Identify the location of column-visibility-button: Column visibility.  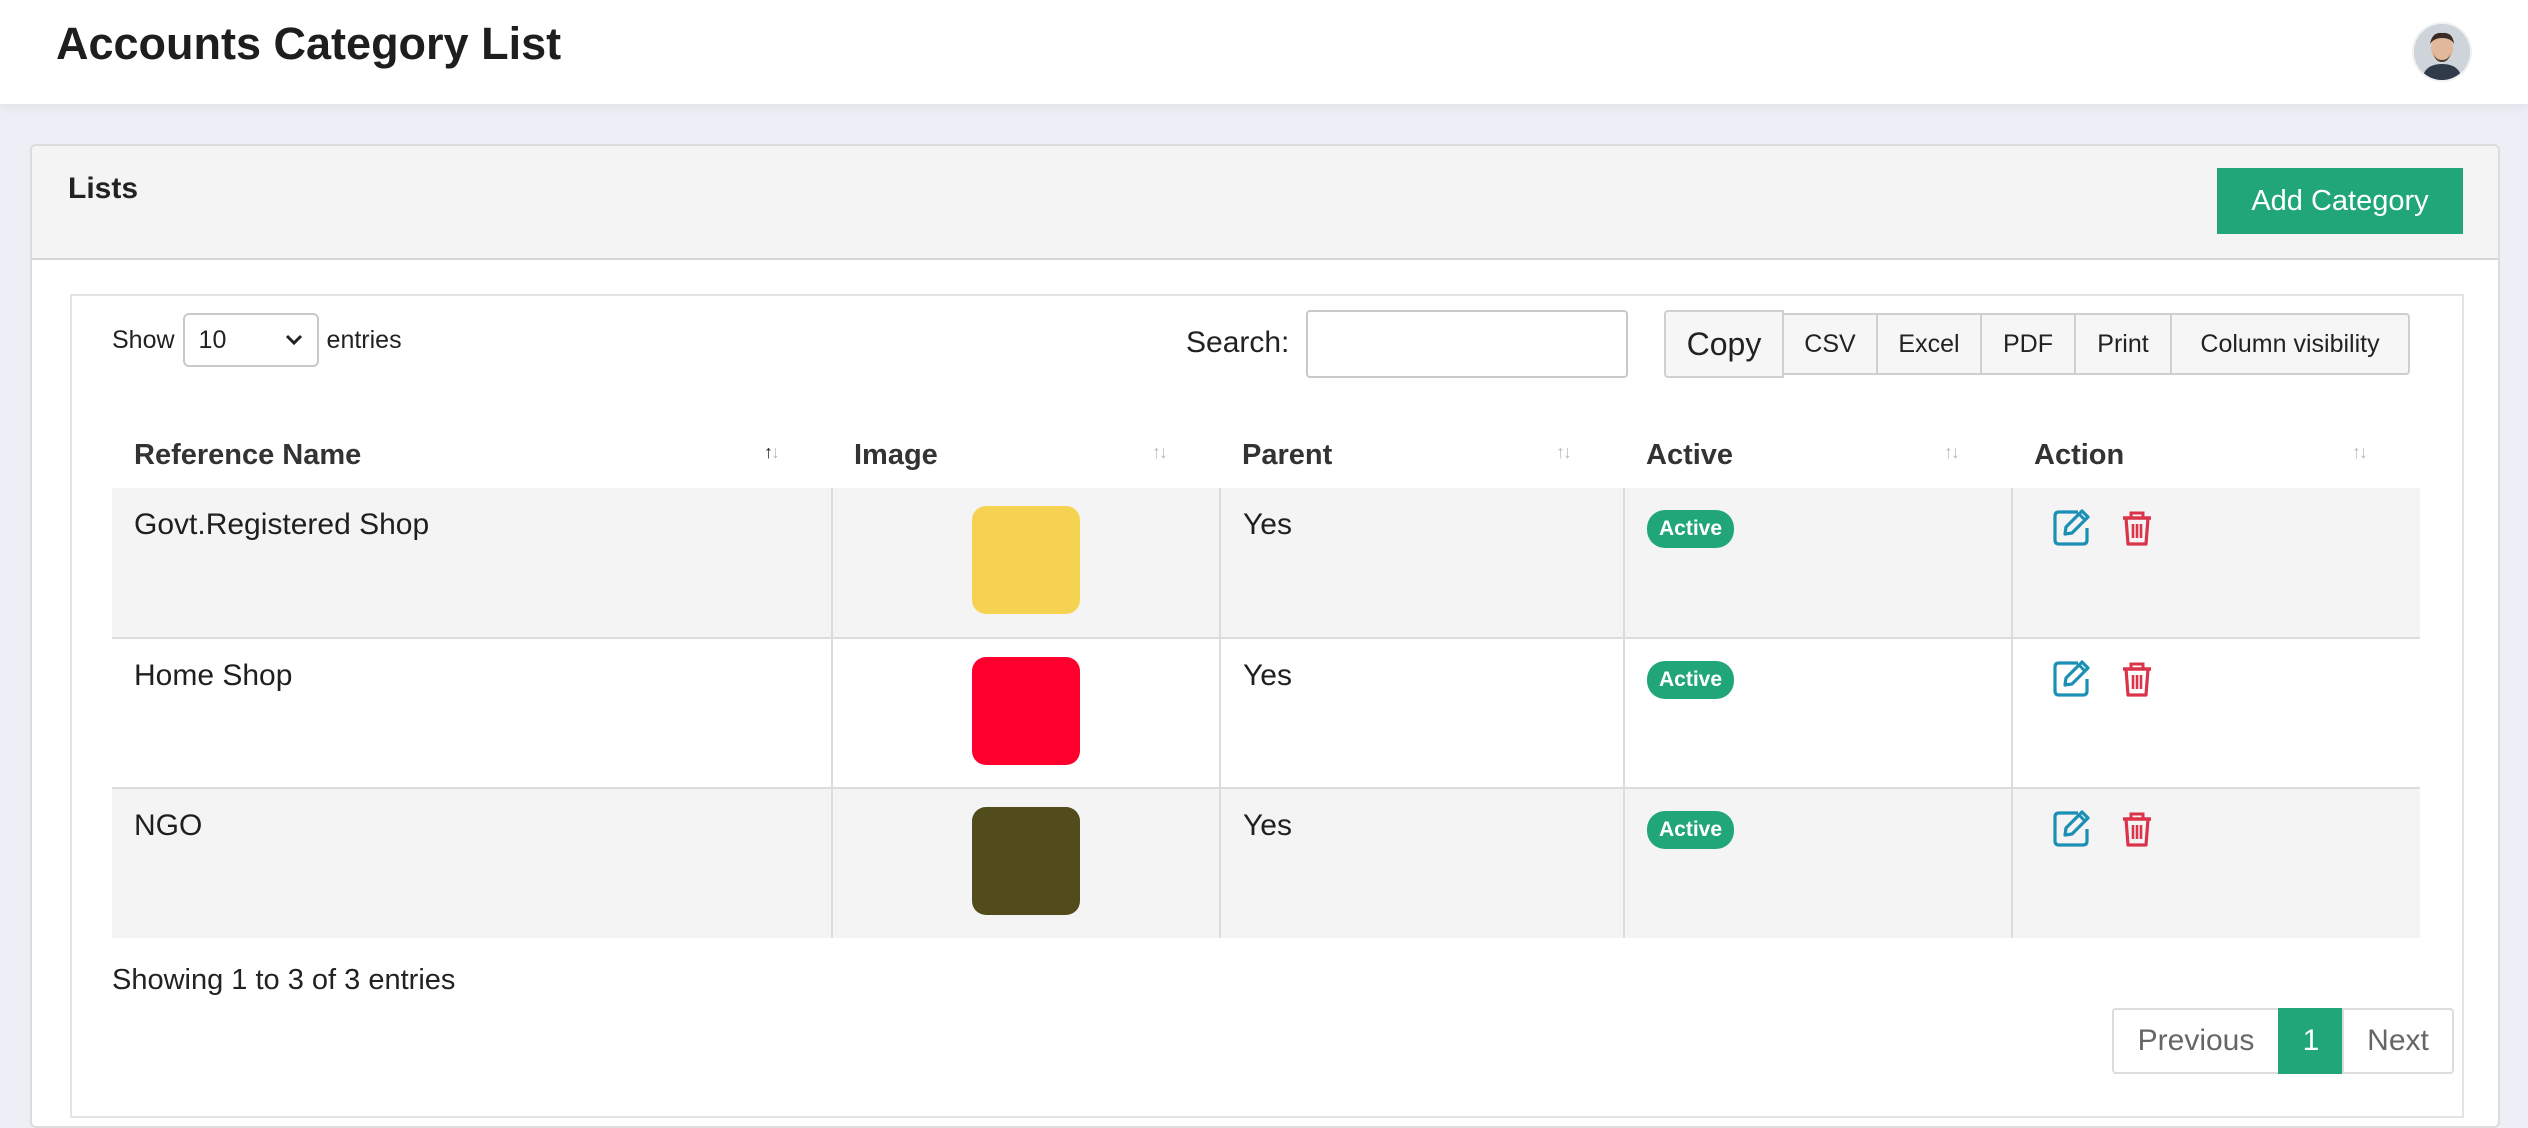
(2290, 344).